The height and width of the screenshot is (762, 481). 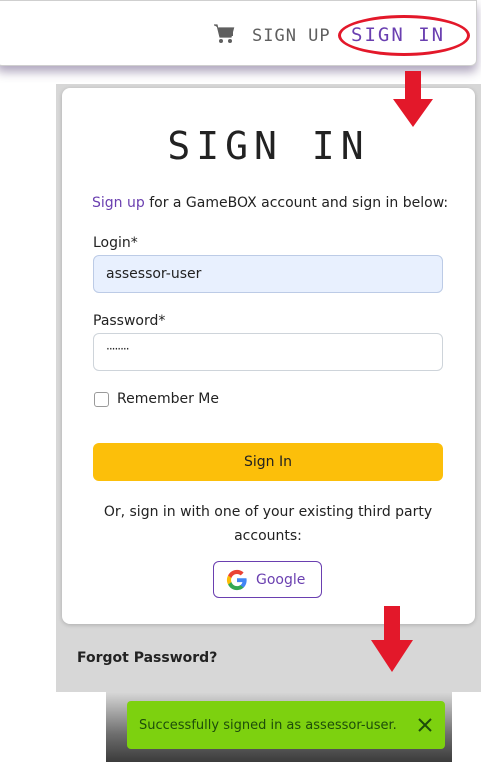 I want to click on google-sign-in-button: Google, so click(x=267, y=579).